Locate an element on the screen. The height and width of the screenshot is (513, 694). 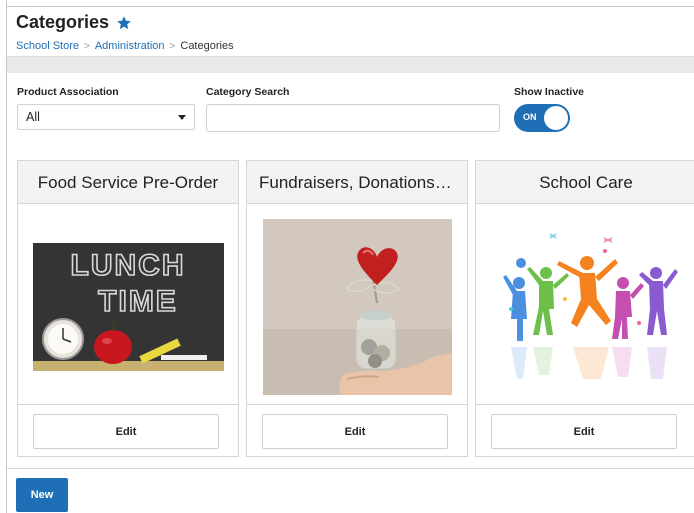
title-row: Categories is located at coordinates (125, 22).